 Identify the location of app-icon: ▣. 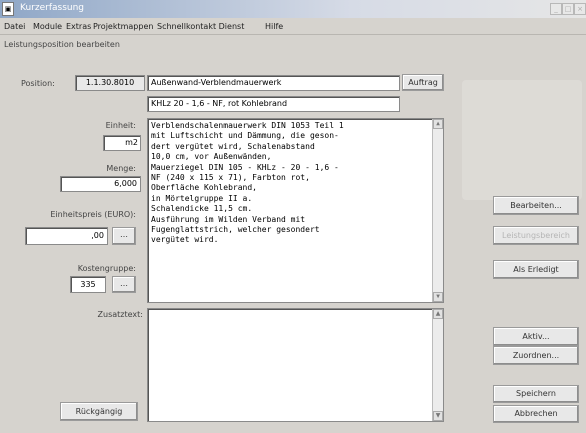
(8, 9).